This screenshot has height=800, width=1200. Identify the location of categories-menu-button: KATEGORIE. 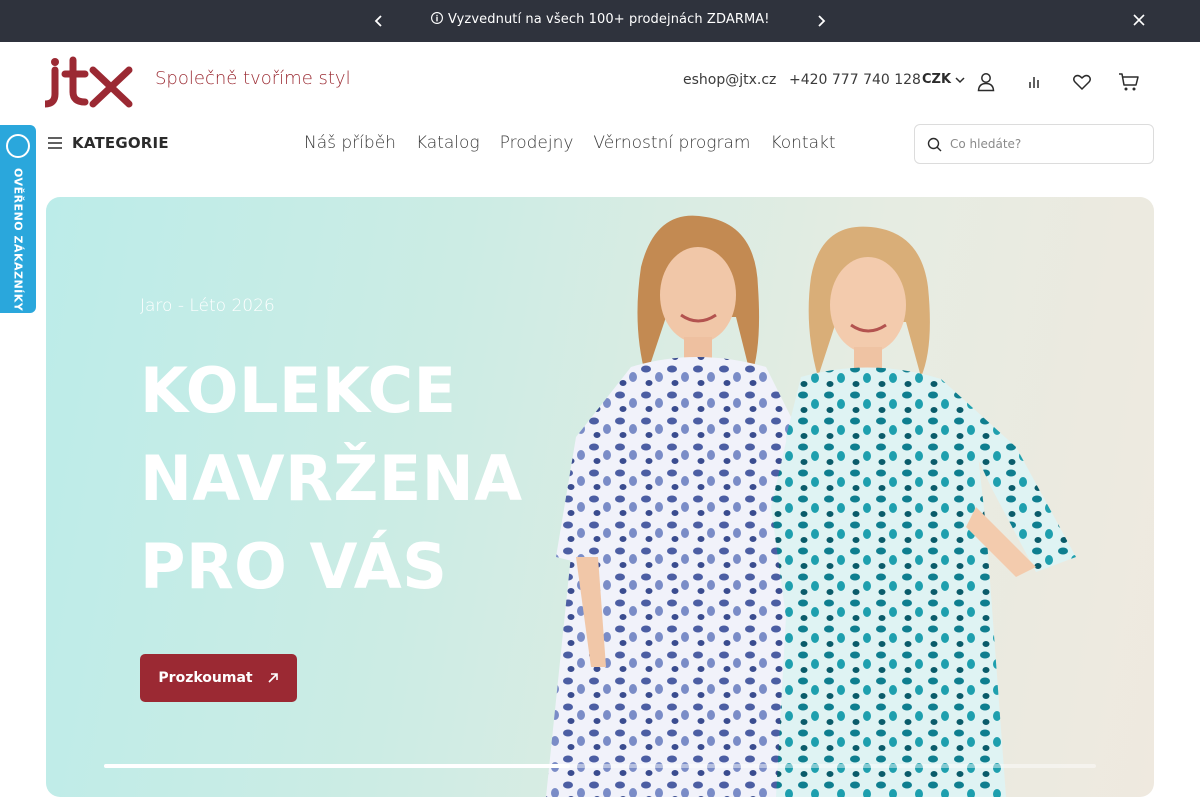
(108, 143).